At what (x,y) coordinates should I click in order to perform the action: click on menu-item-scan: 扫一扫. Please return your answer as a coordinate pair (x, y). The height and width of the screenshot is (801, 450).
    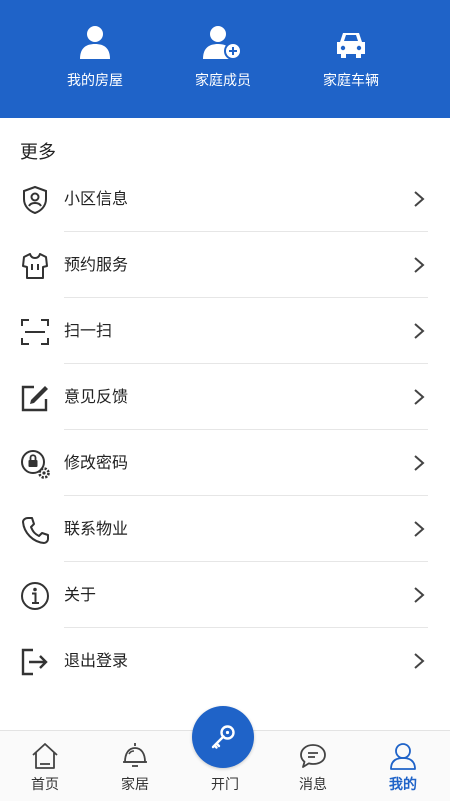
    Looking at the image, I should click on (225, 331).